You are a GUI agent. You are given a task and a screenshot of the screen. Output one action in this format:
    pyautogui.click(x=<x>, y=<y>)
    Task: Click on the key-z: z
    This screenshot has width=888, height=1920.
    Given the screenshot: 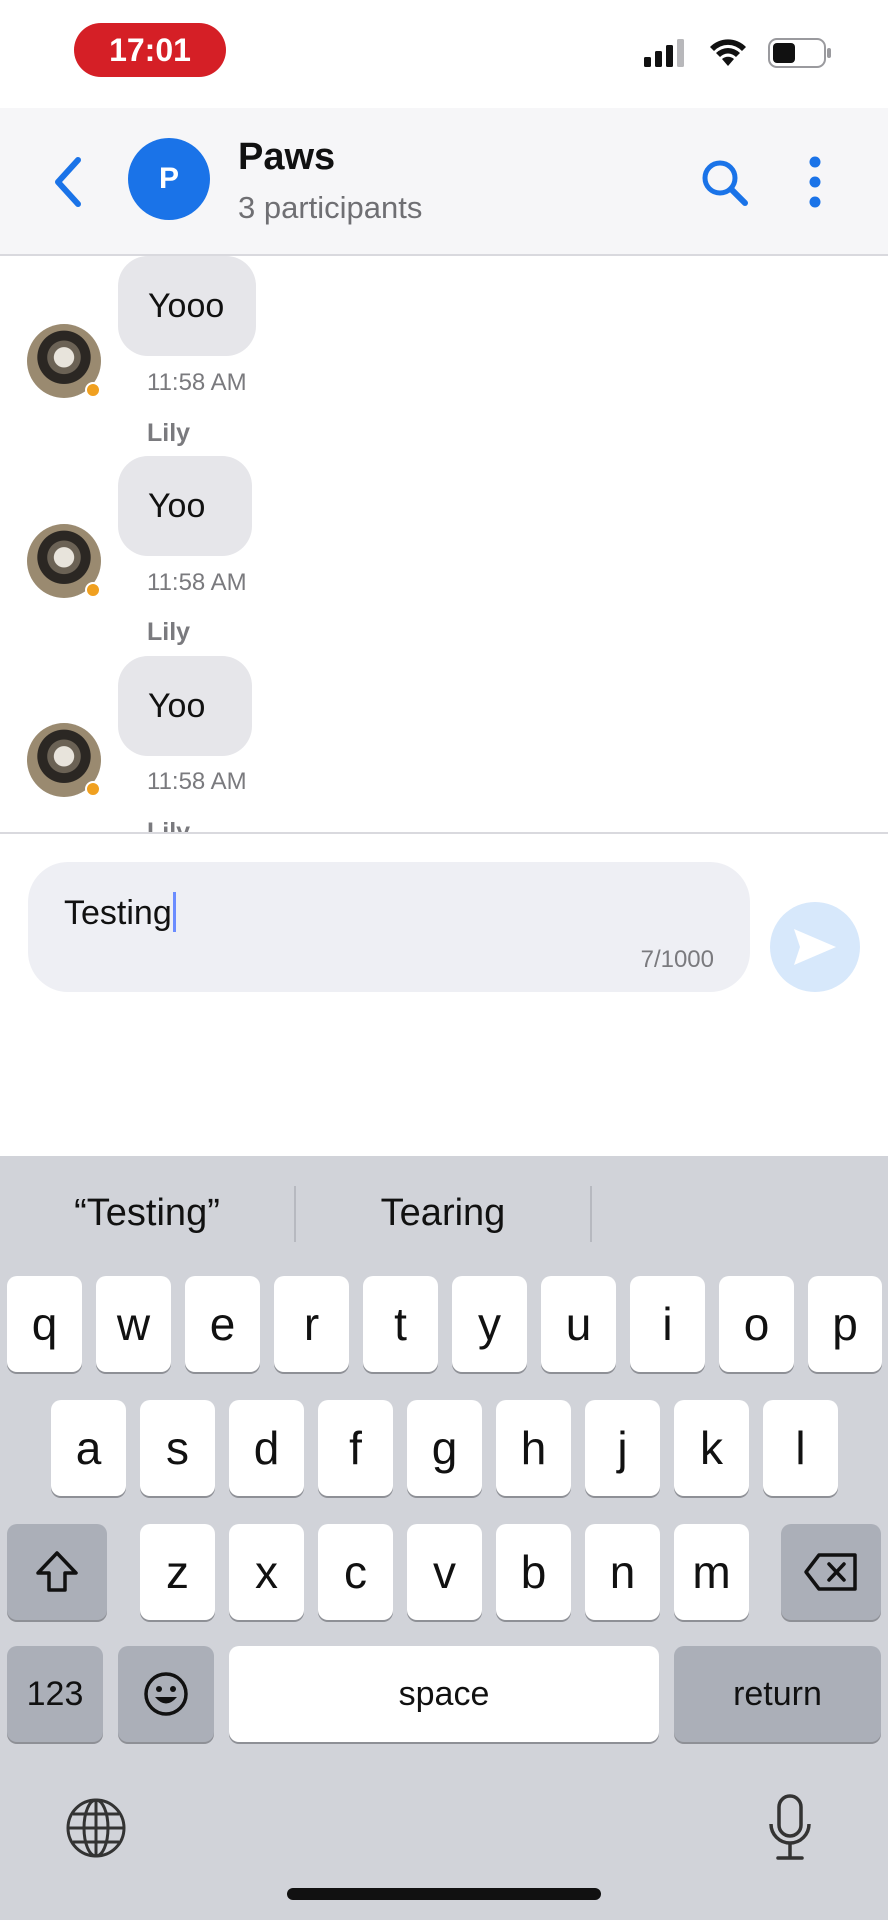 What is the action you would take?
    pyautogui.click(x=177, y=1572)
    